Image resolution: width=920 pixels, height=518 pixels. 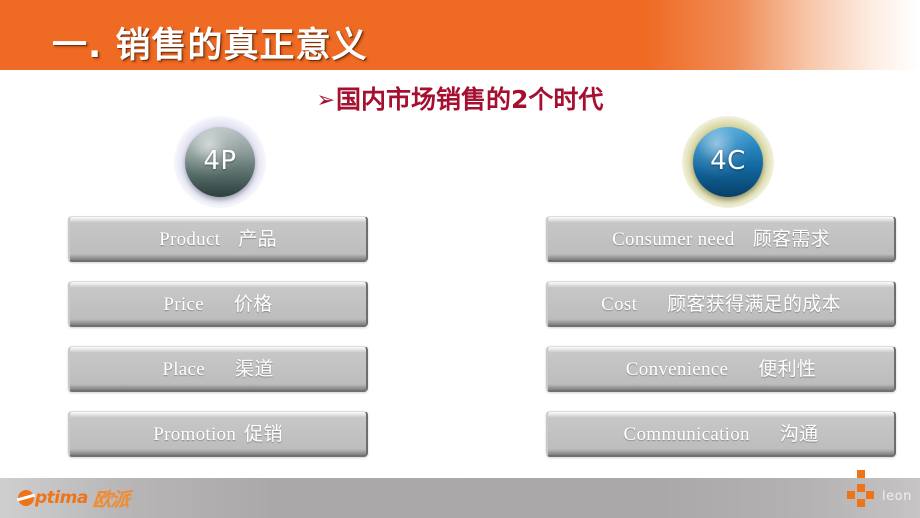 I want to click on item-box-cost-text: Cost 顾客获得满足的成本, so click(x=721, y=302).